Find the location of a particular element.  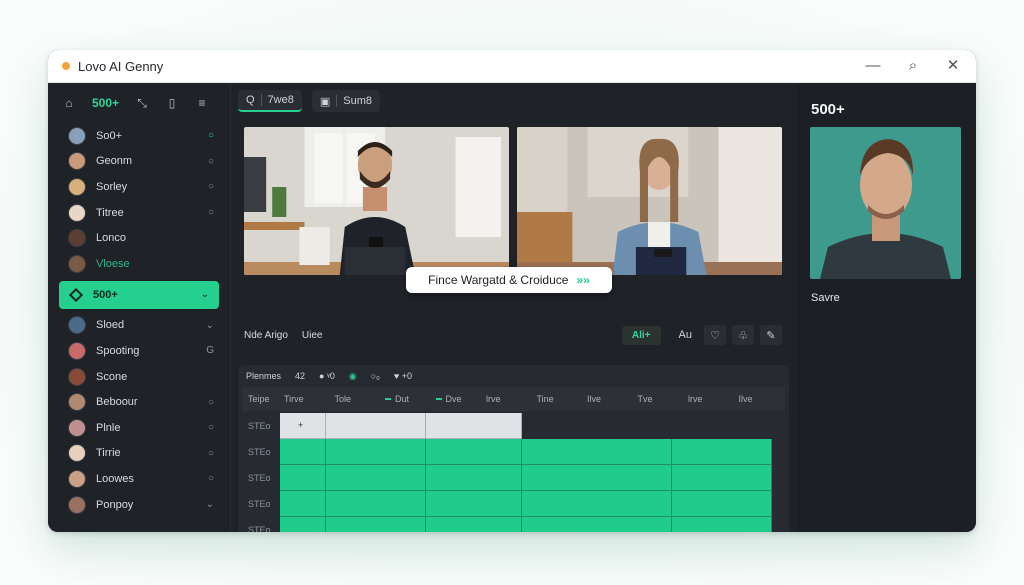

resize-icon: ⤡ is located at coordinates (142, 103).